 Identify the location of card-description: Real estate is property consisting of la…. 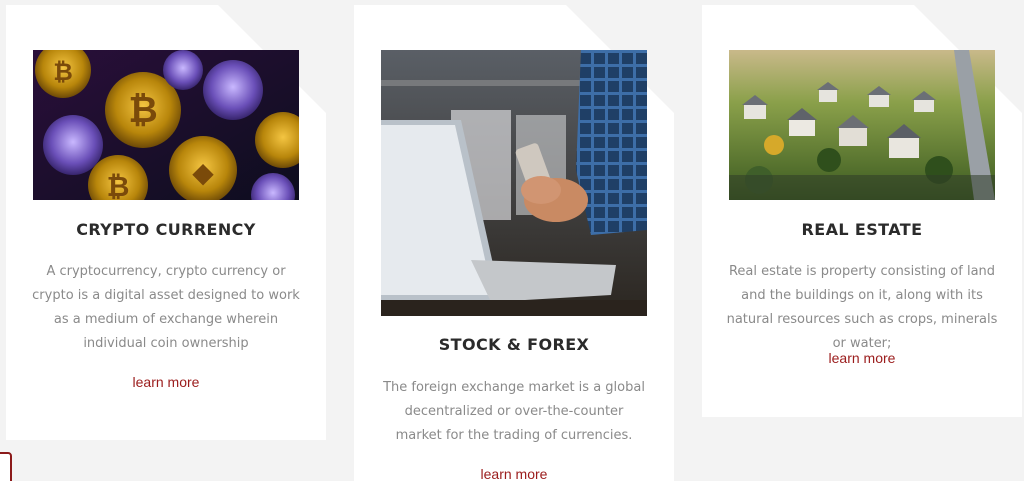
(862, 307).